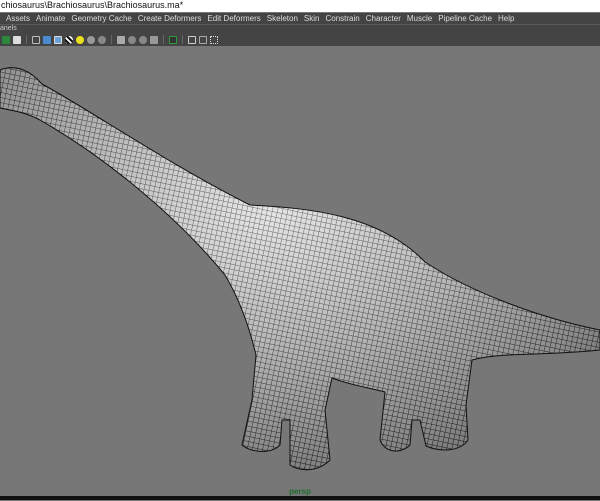 This screenshot has height=501, width=600. What do you see at coordinates (58, 39) in the screenshot?
I see `wireframe-on-shaded-icon` at bounding box center [58, 39].